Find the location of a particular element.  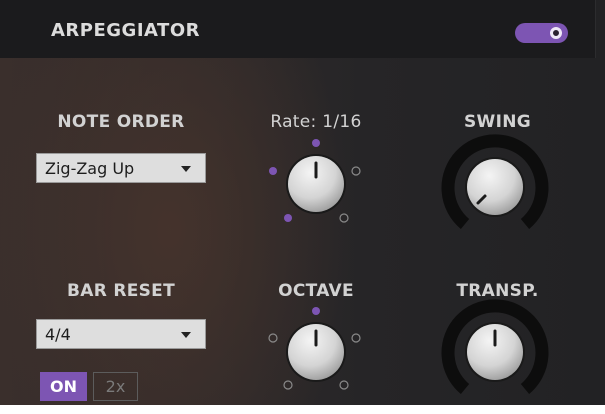

bar-reset-2x-button: 2x is located at coordinates (115, 386).